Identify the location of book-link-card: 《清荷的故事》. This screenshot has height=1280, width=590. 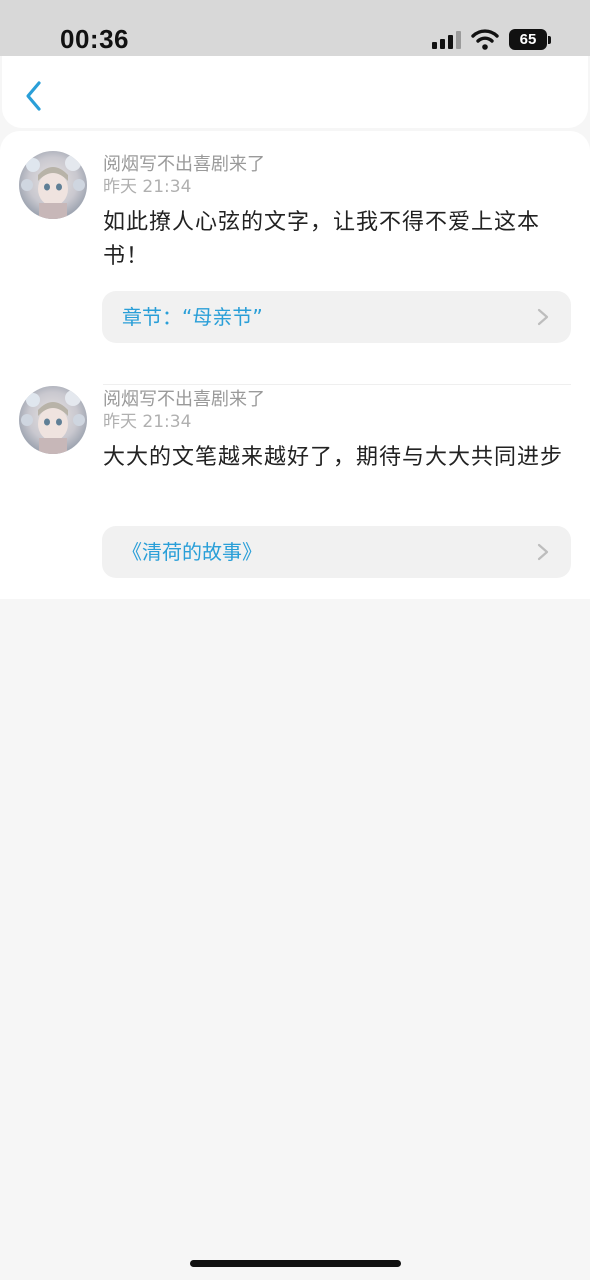
(336, 552).